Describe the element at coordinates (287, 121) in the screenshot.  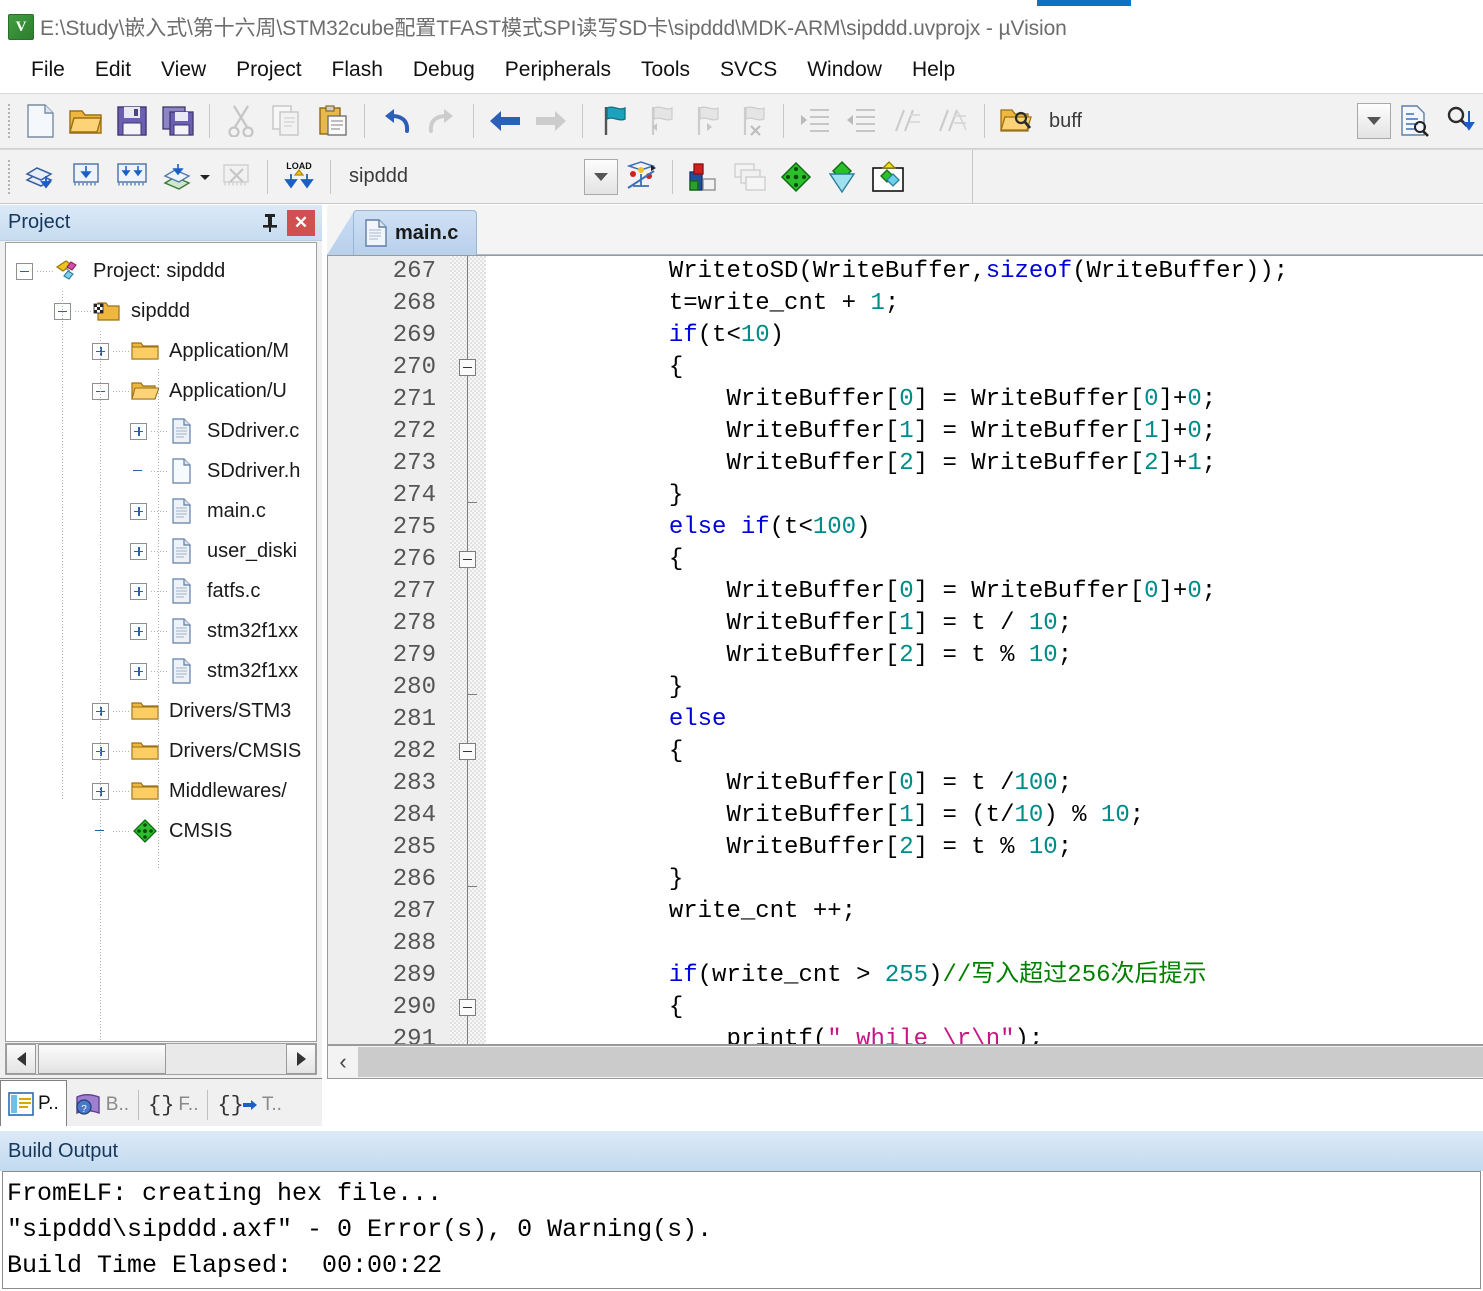
I see `copy-icon` at that location.